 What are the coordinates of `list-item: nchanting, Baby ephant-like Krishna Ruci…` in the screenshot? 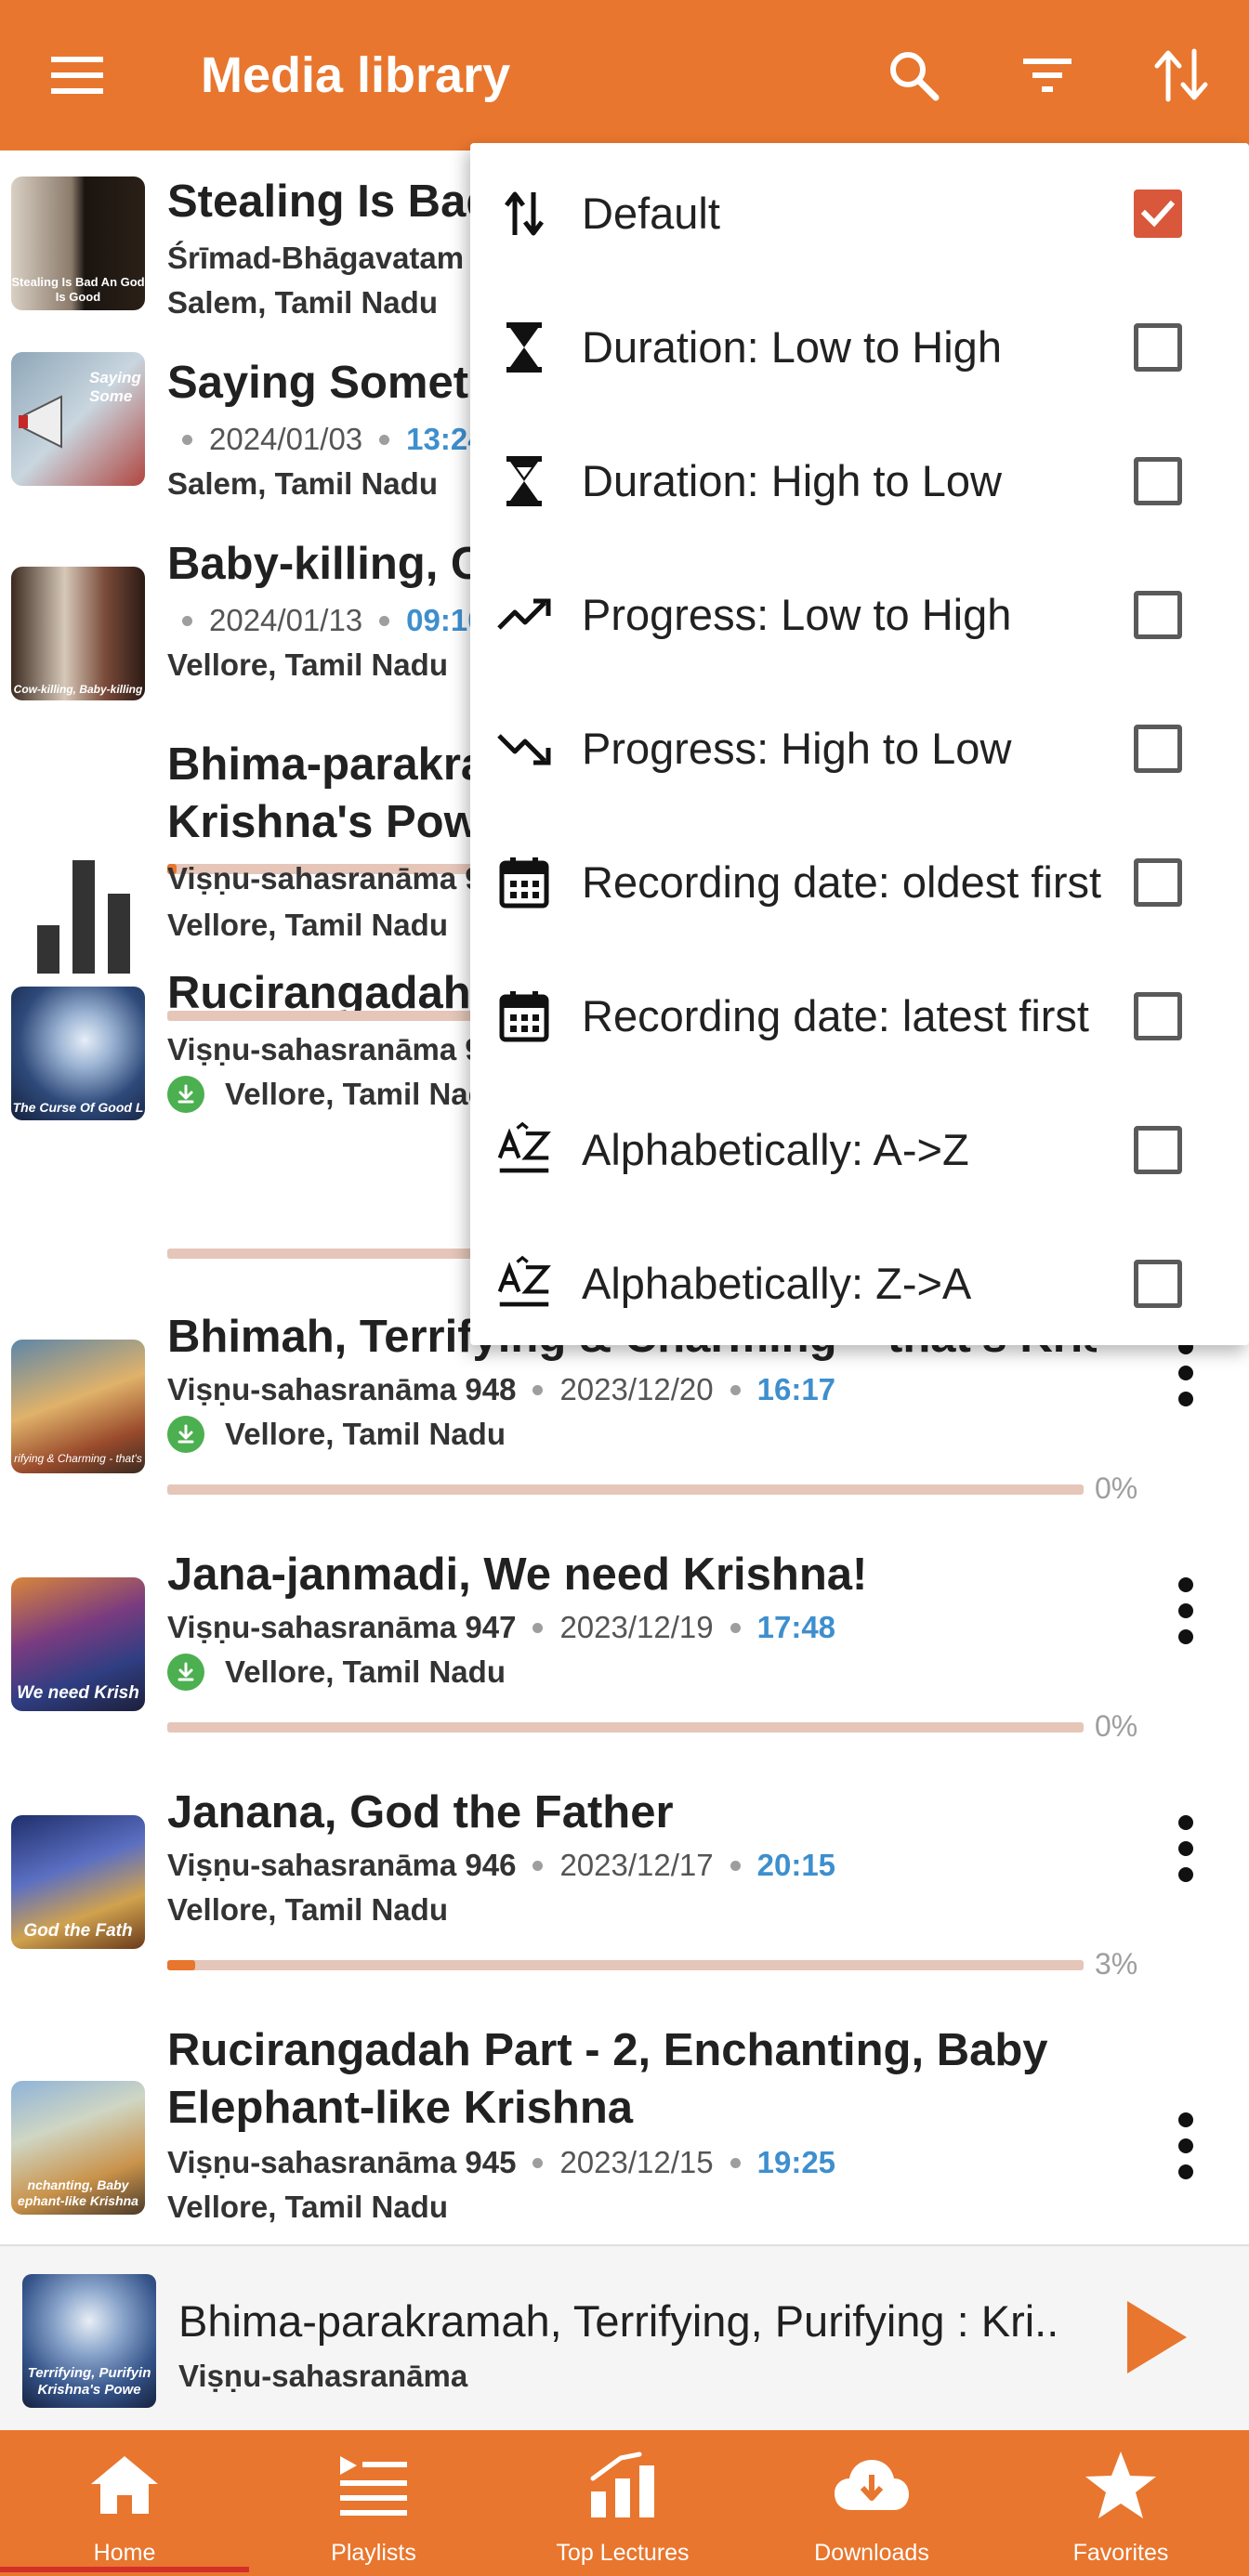 It's located at (624, 2132).